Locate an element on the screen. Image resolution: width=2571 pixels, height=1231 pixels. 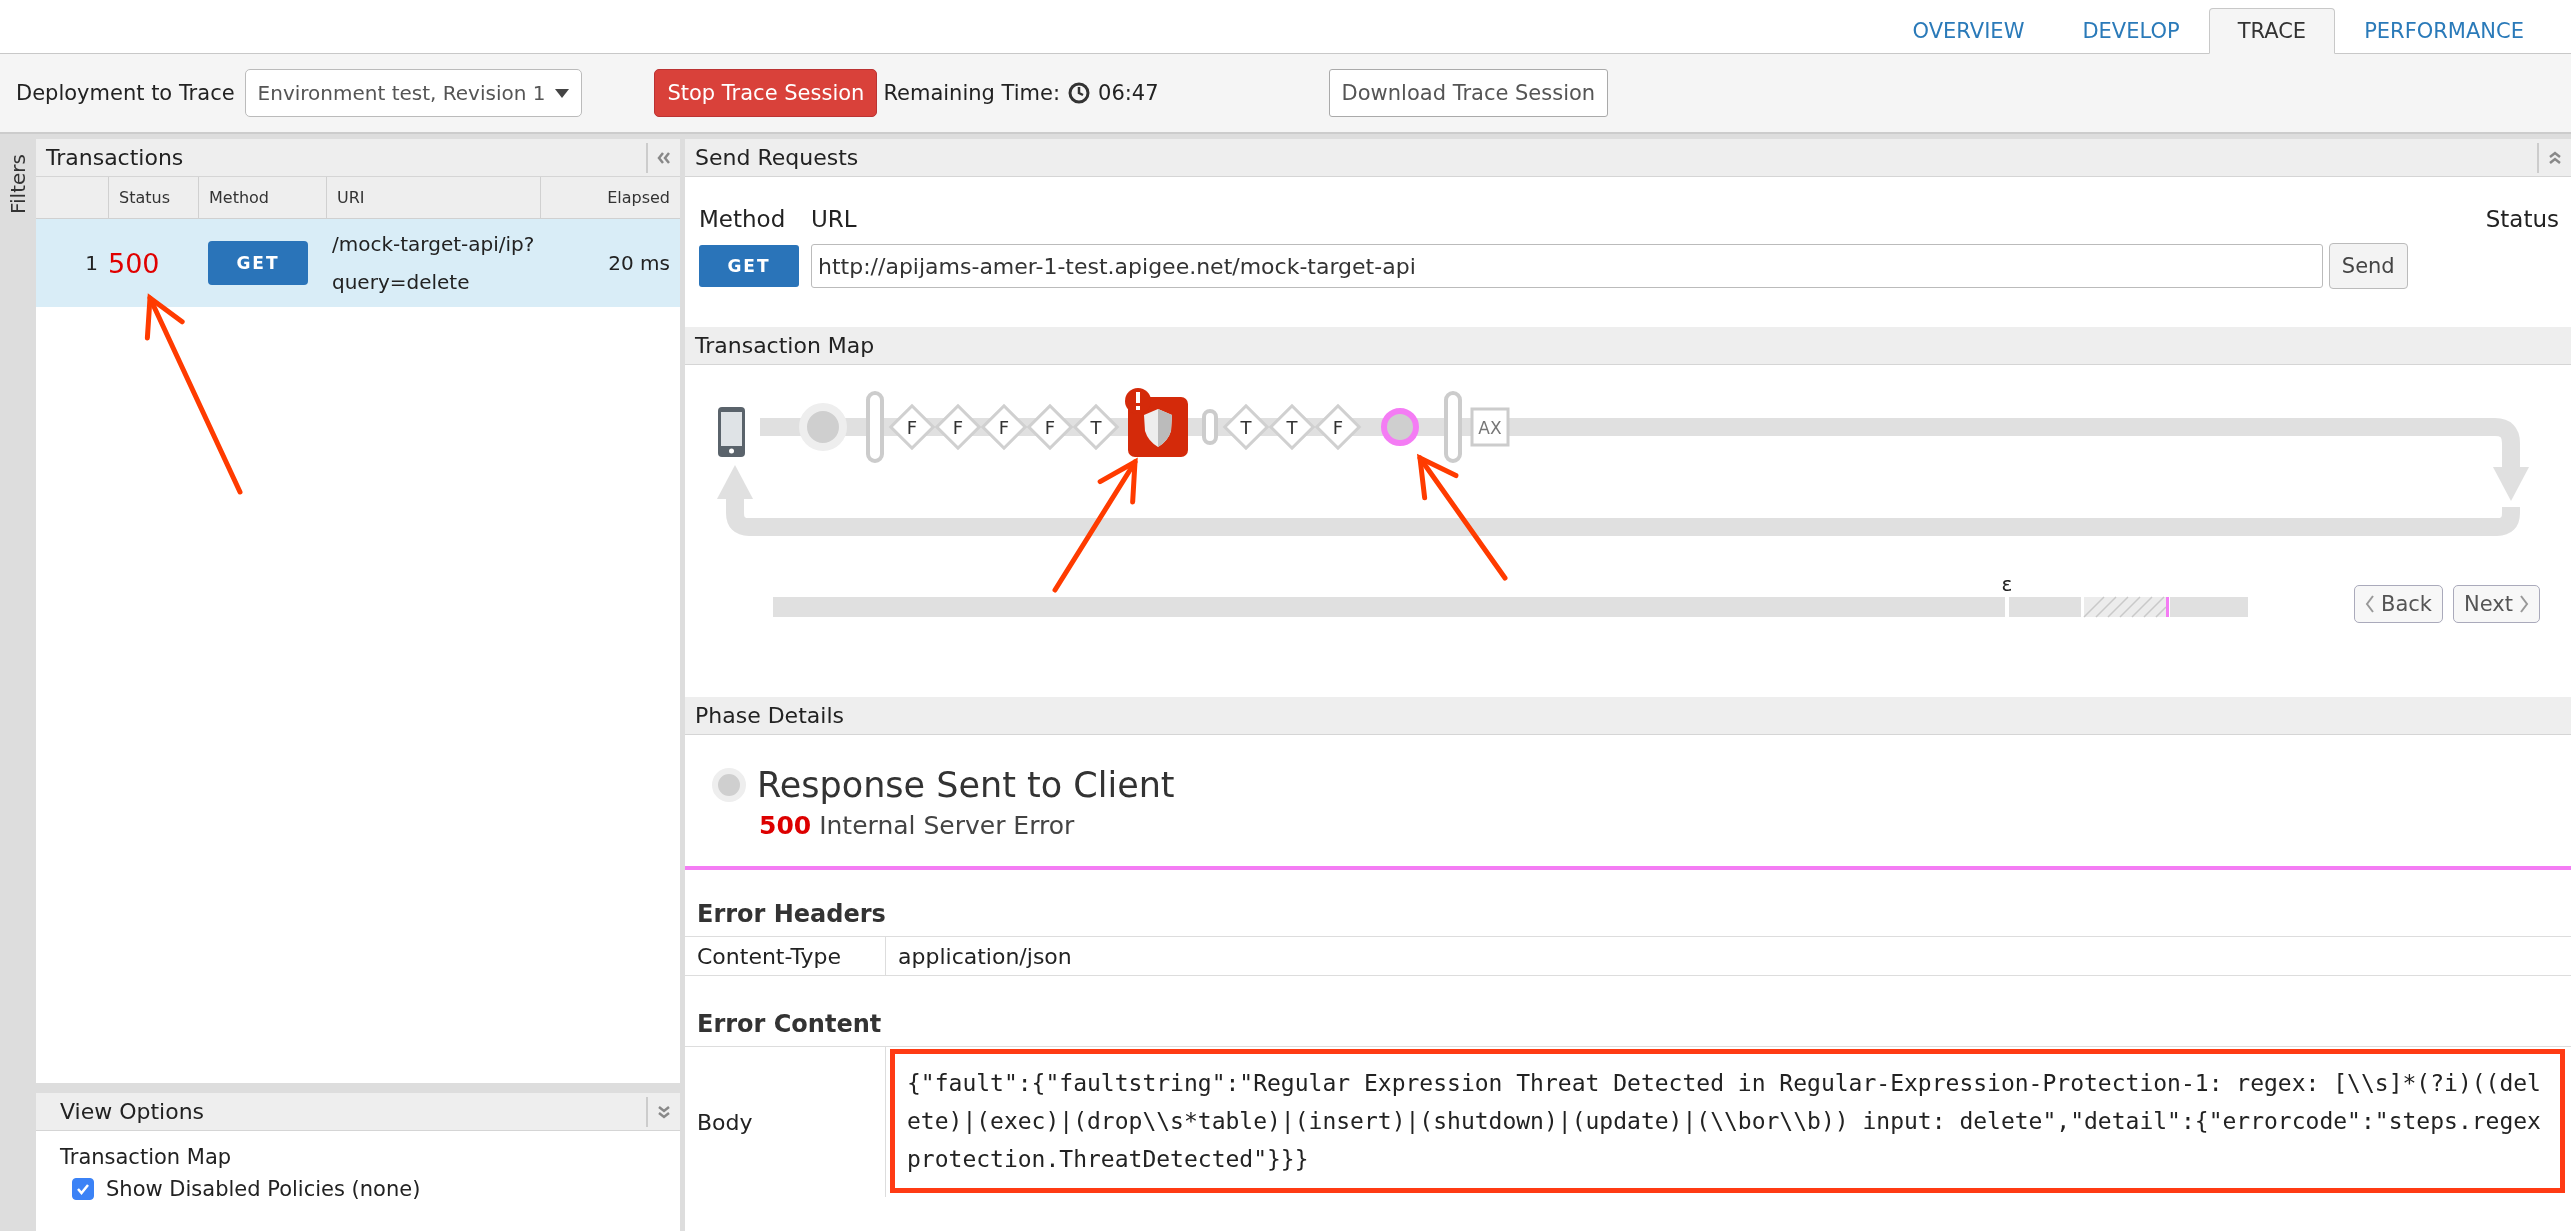
current-step-node is located at coordinates (1400, 427).